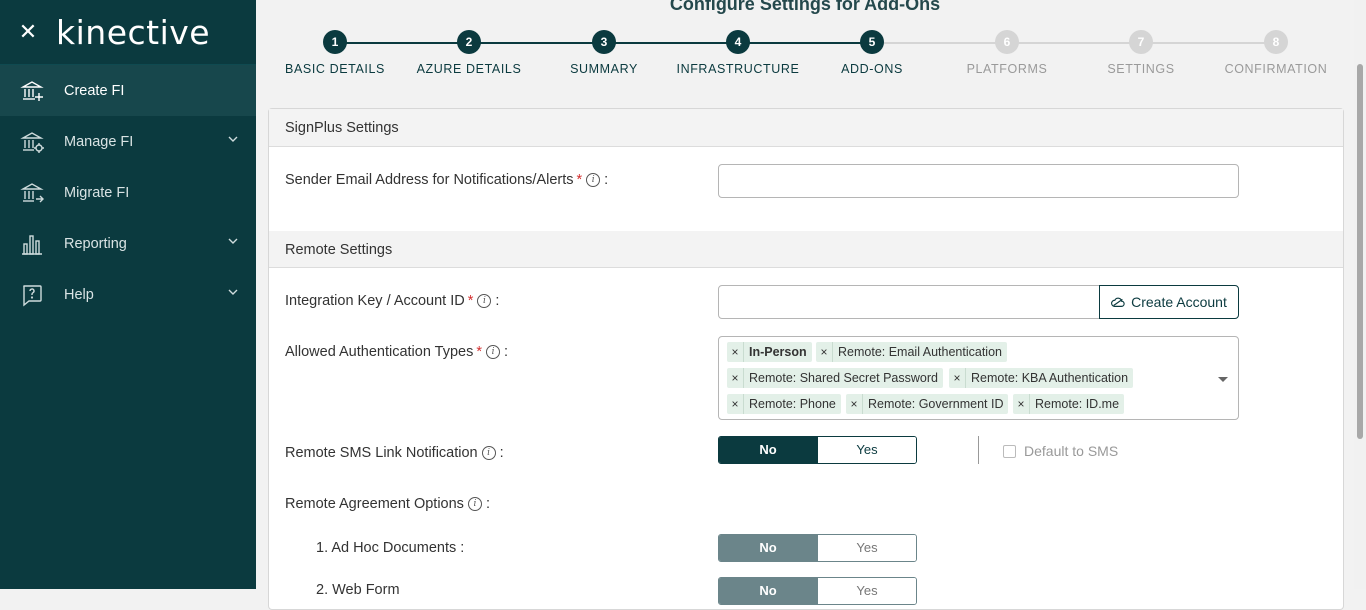  What do you see at coordinates (133, 32) in the screenshot?
I see `logo: kinective` at bounding box center [133, 32].